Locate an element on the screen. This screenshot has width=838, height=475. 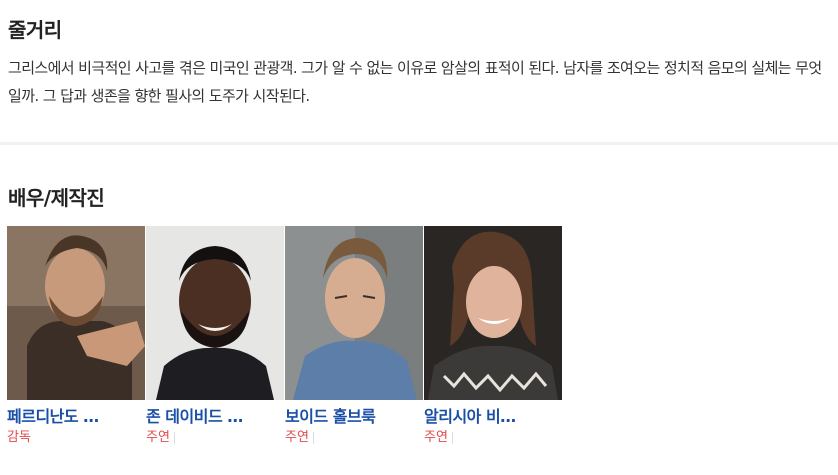
synopsis-heading: 줄거리 is located at coordinates (35, 30).